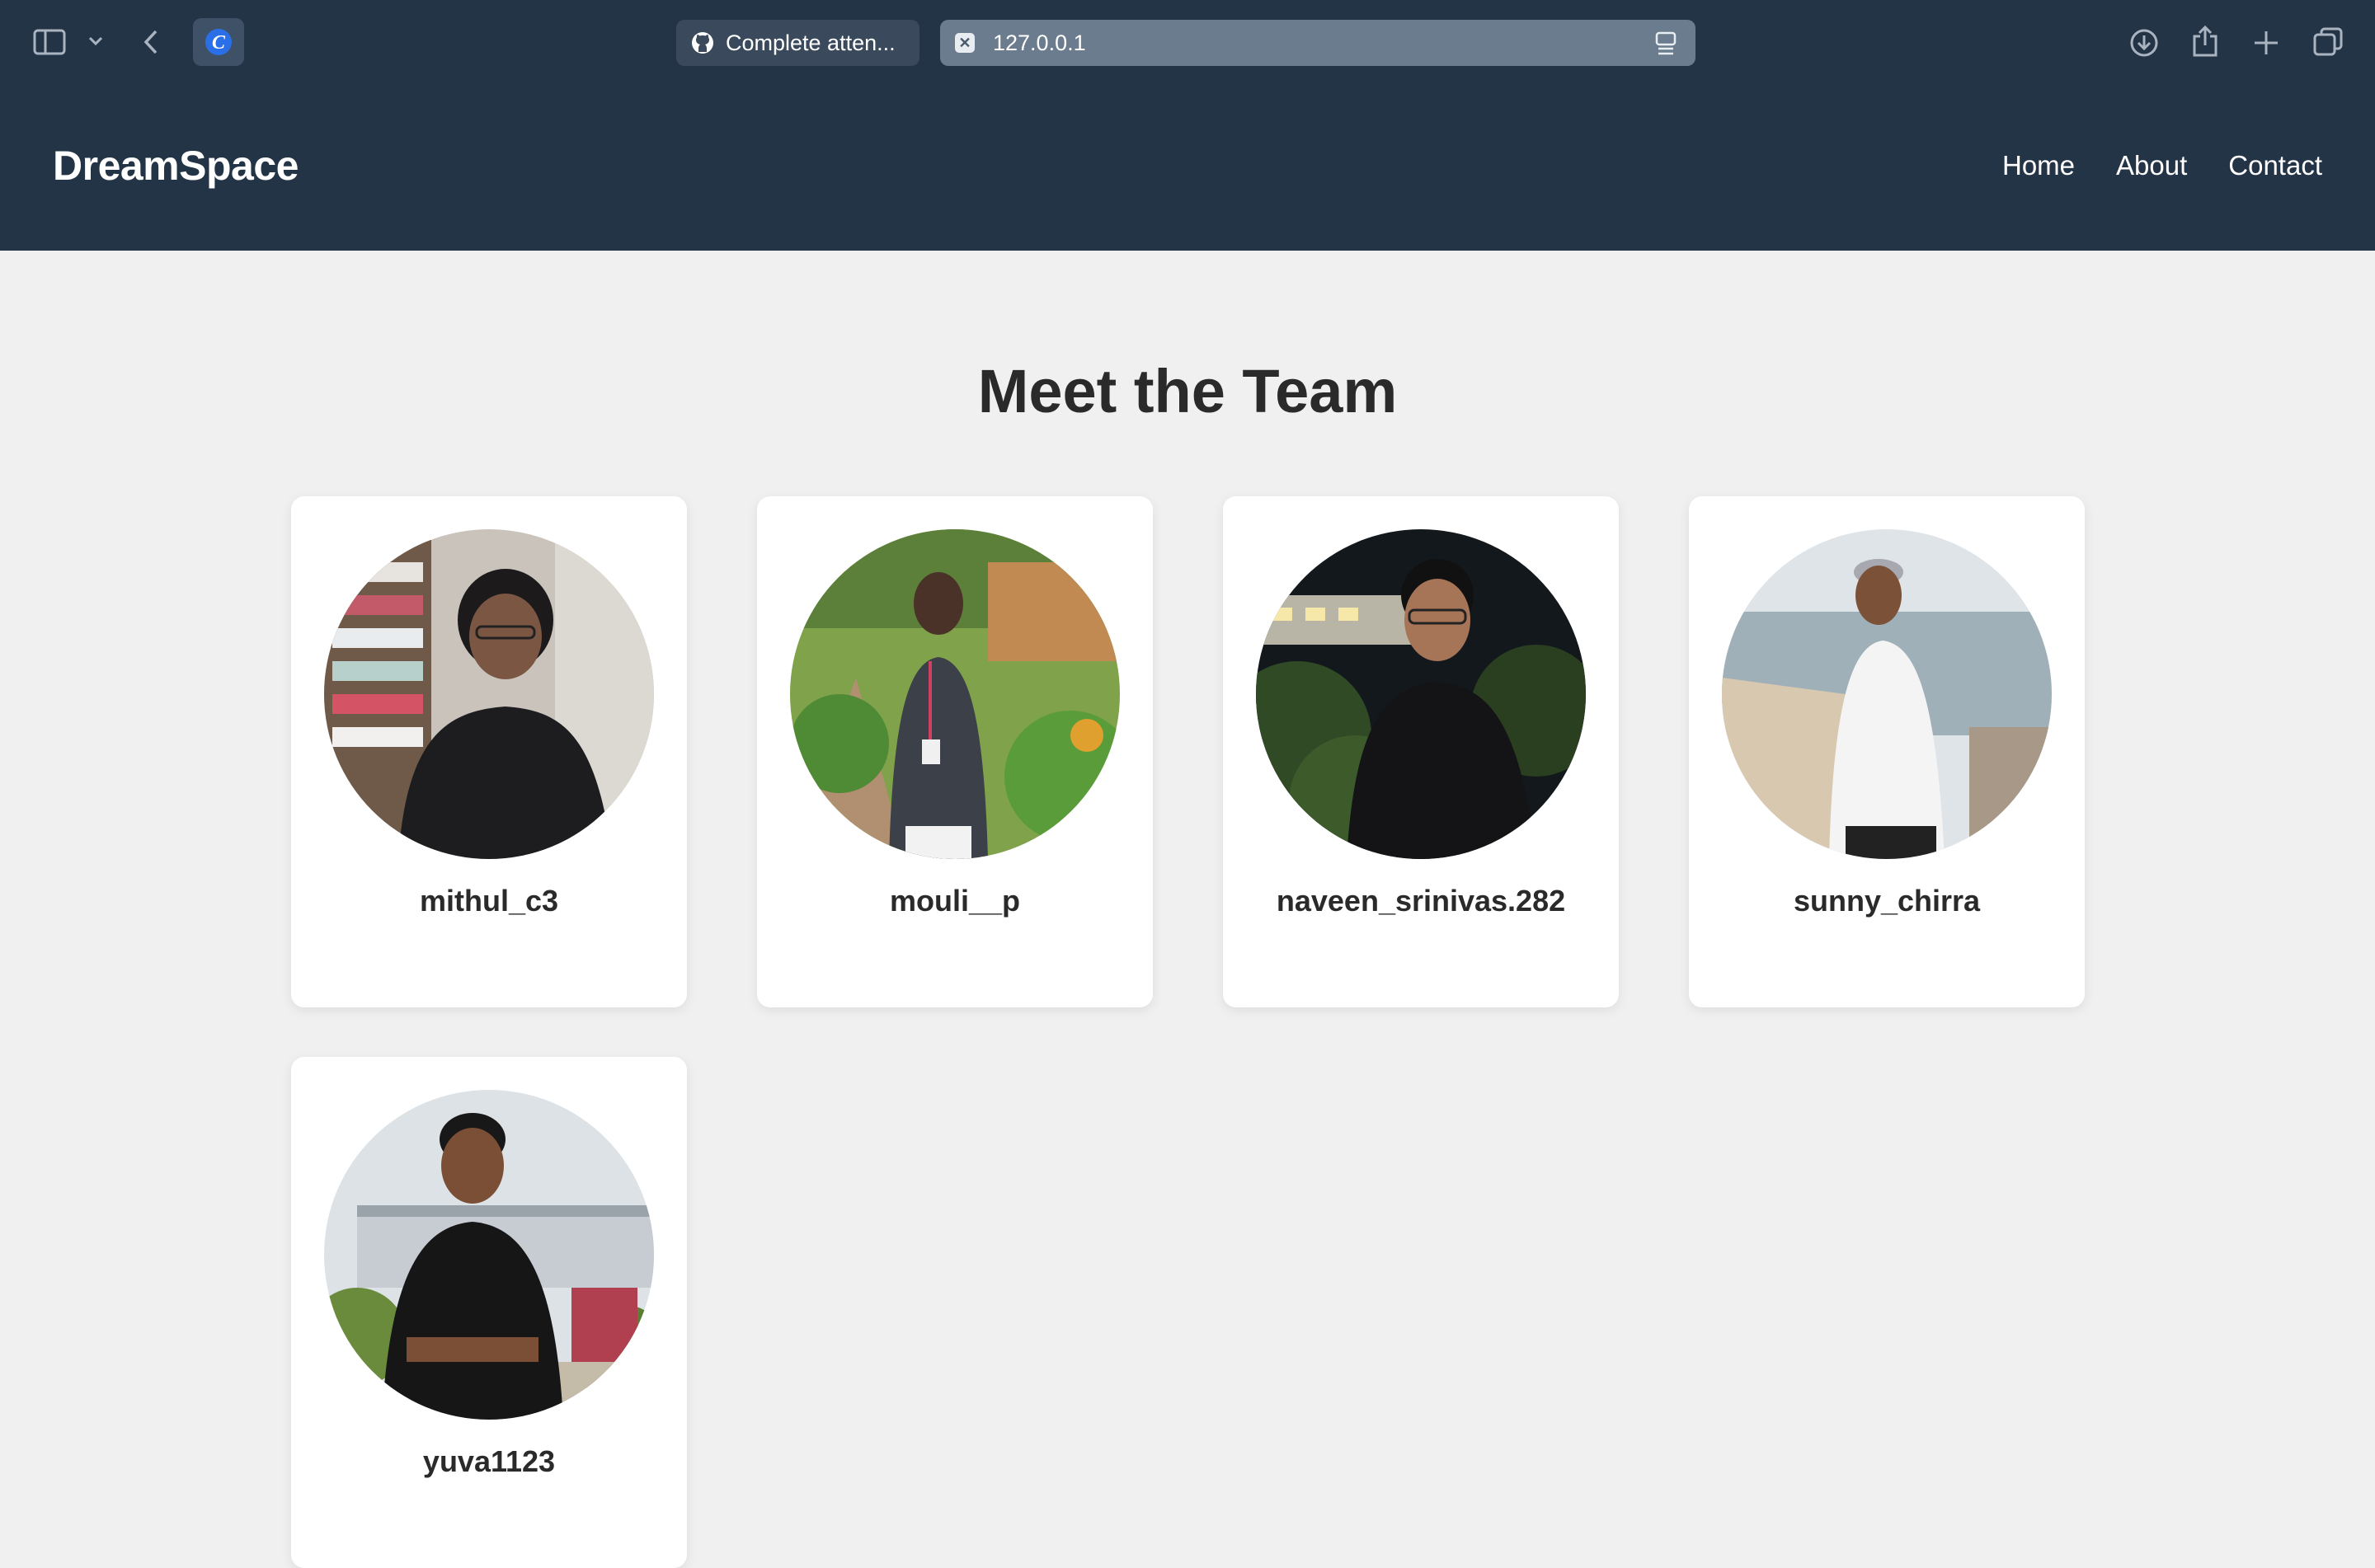 This screenshot has width=2375, height=1568. I want to click on tab-localhost: ✕ 127.0.0.1, so click(1318, 43).